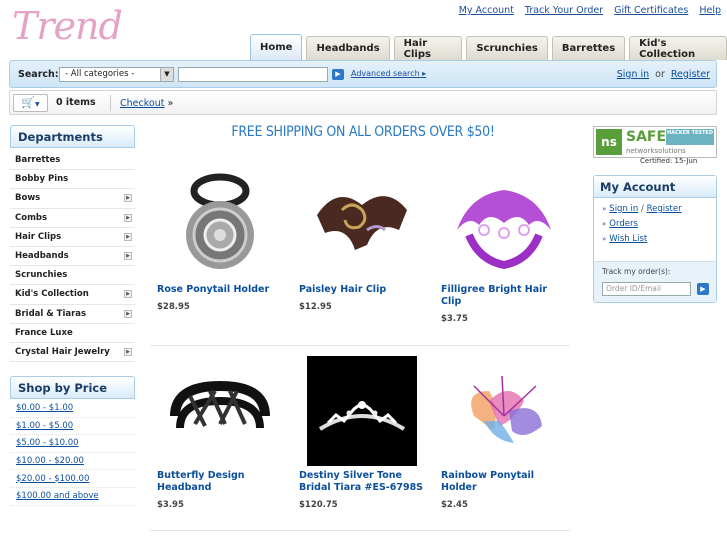 The height and width of the screenshot is (545, 727). What do you see at coordinates (505, 482) in the screenshot?
I see `product-name: Rainbow Ponytail Holder` at bounding box center [505, 482].